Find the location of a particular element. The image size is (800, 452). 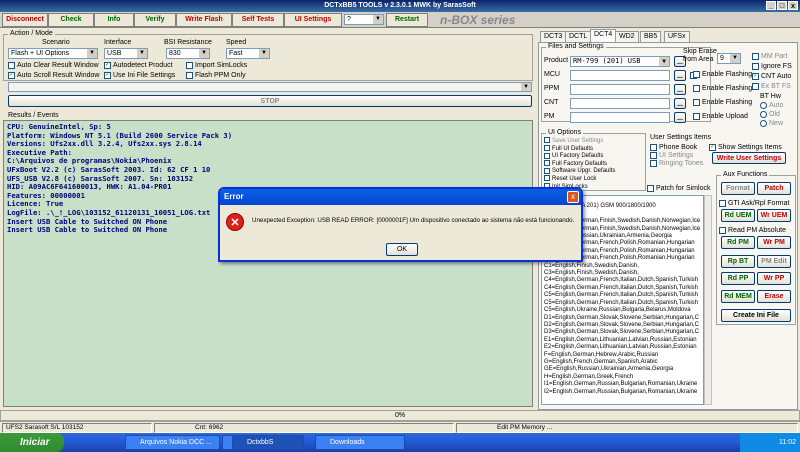

verify-button: Verify is located at coordinates (155, 20).